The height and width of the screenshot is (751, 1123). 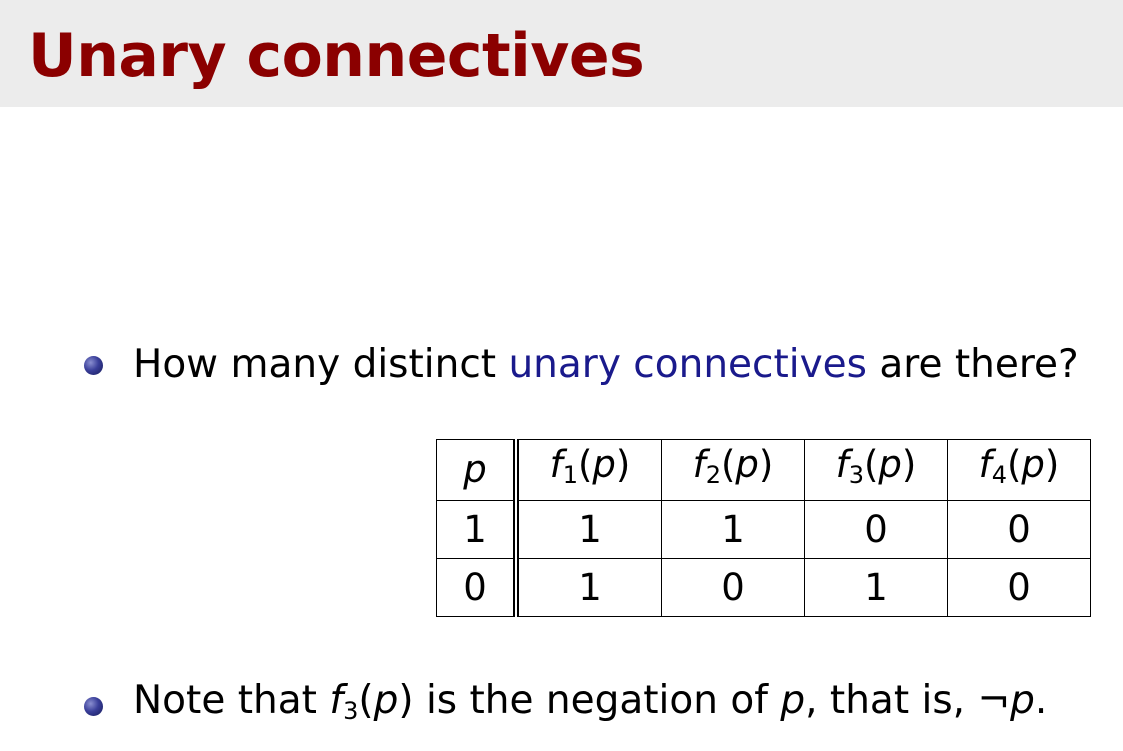 I want to click on question-highlight: unary connectives, so click(x=687, y=364).